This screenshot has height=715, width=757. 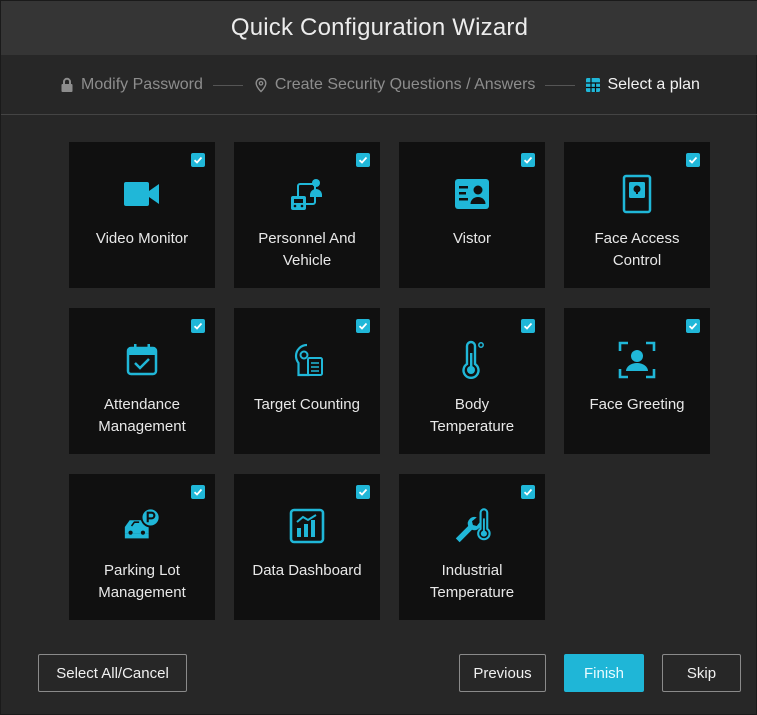 I want to click on step-select-plan: Select a plan, so click(x=642, y=85).